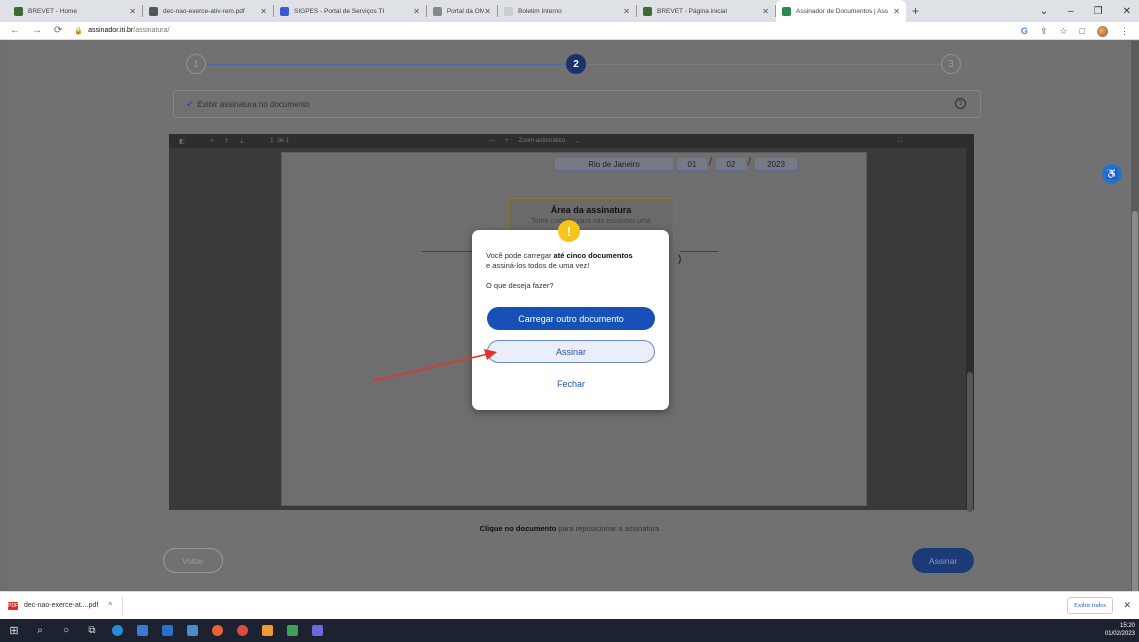 The height and width of the screenshot is (642, 1139). What do you see at coordinates (122, 606) in the screenshot?
I see `downloads-separator` at bounding box center [122, 606].